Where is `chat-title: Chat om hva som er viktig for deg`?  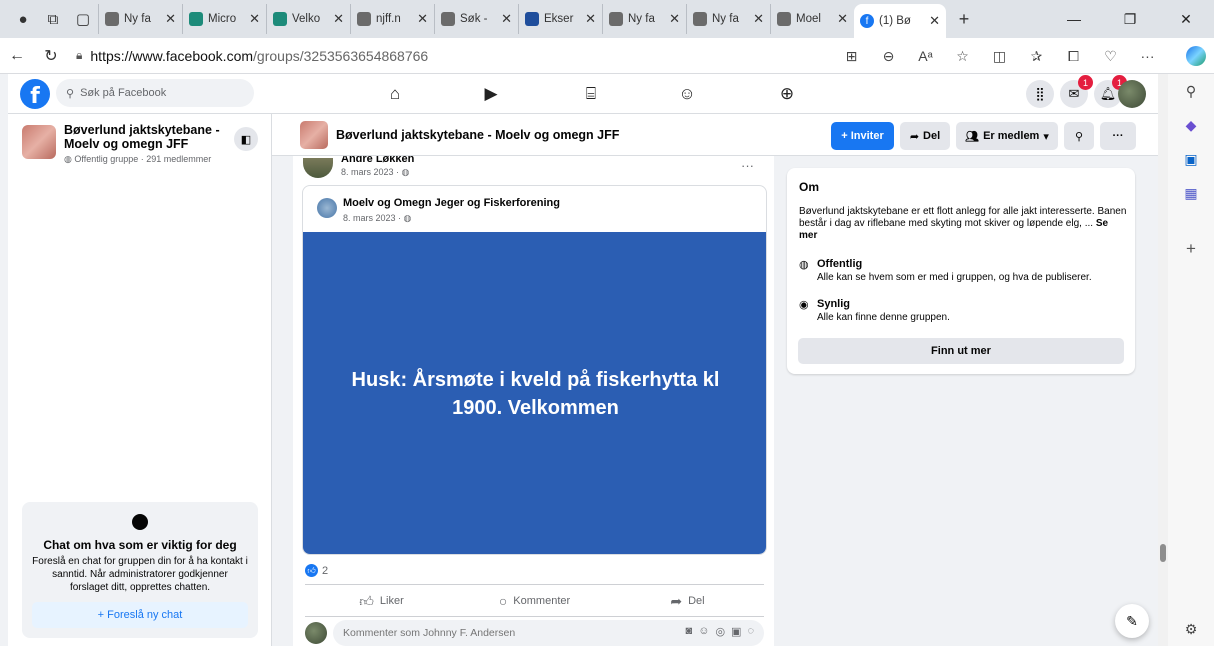
chat-title: Chat om hva som er viktig for deg is located at coordinates (140, 545).